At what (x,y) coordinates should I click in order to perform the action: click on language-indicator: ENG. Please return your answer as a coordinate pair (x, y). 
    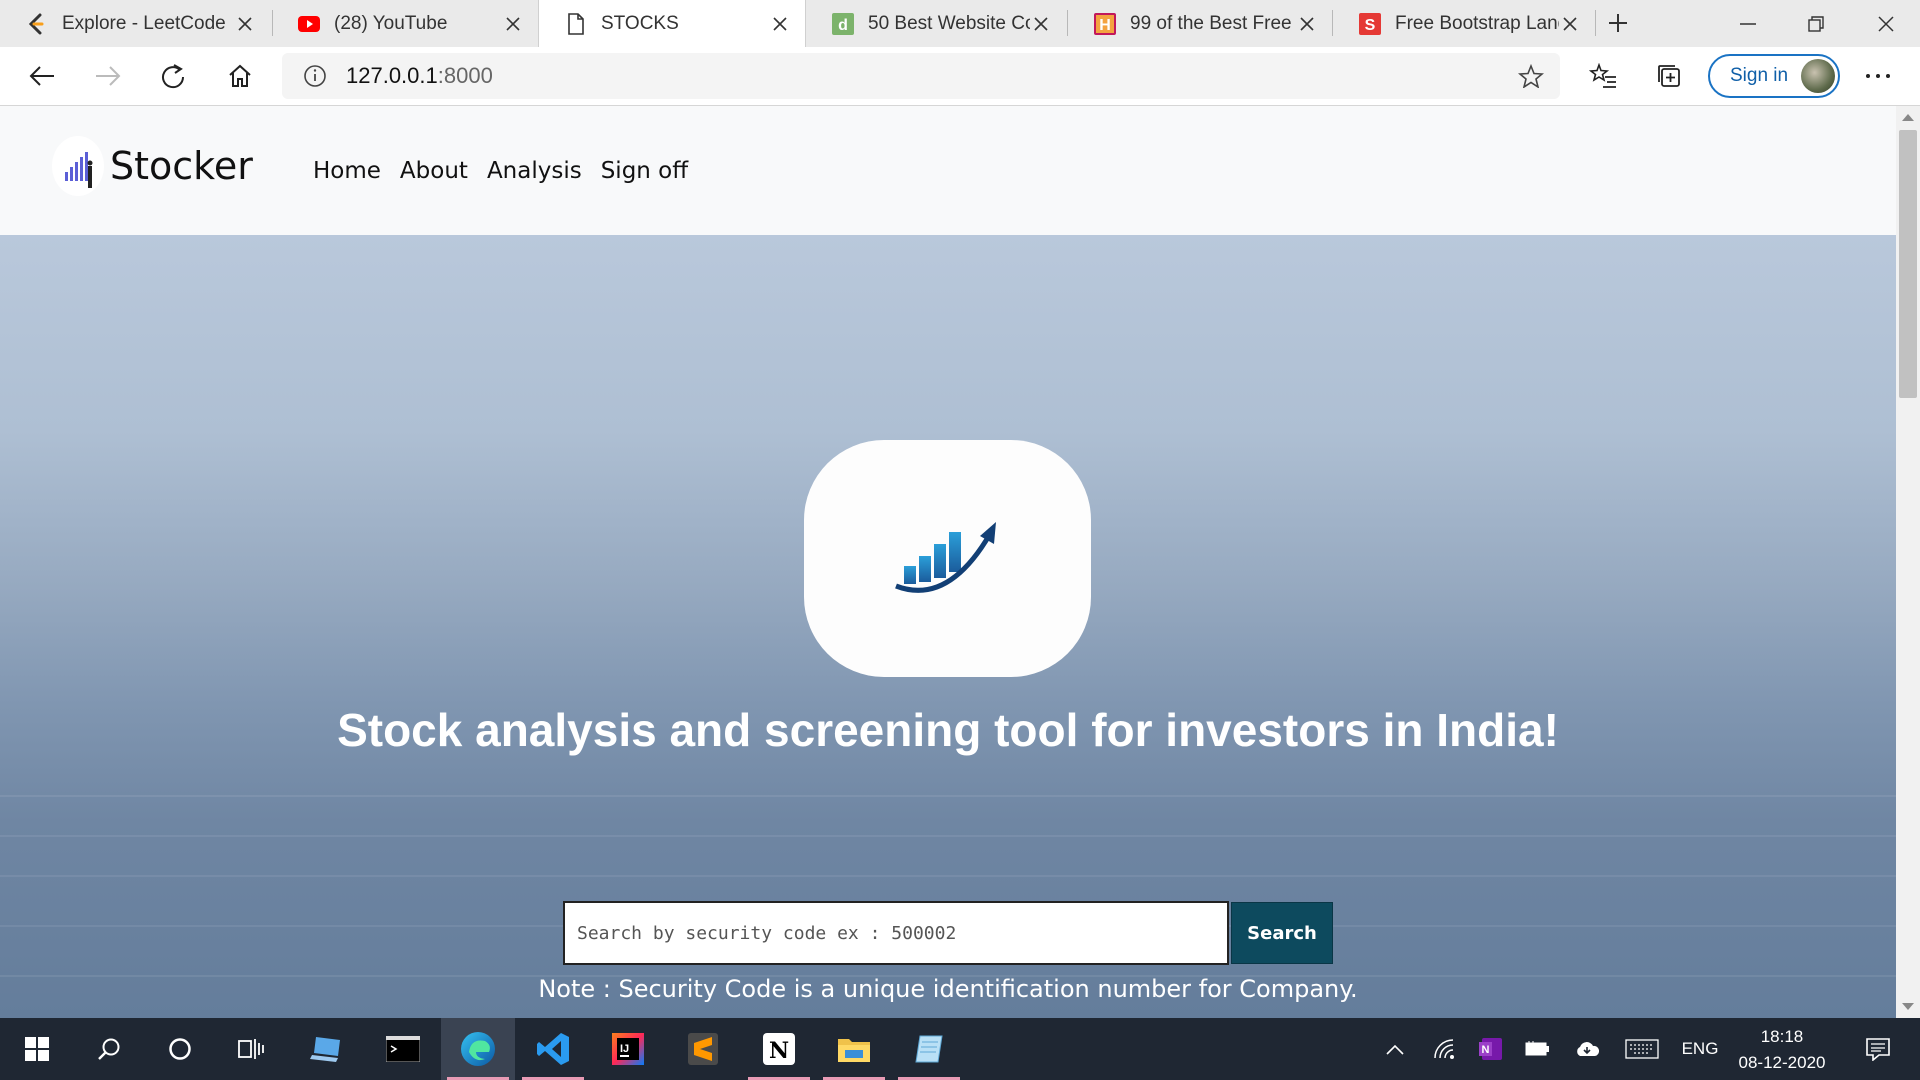
    Looking at the image, I should click on (1700, 1049).